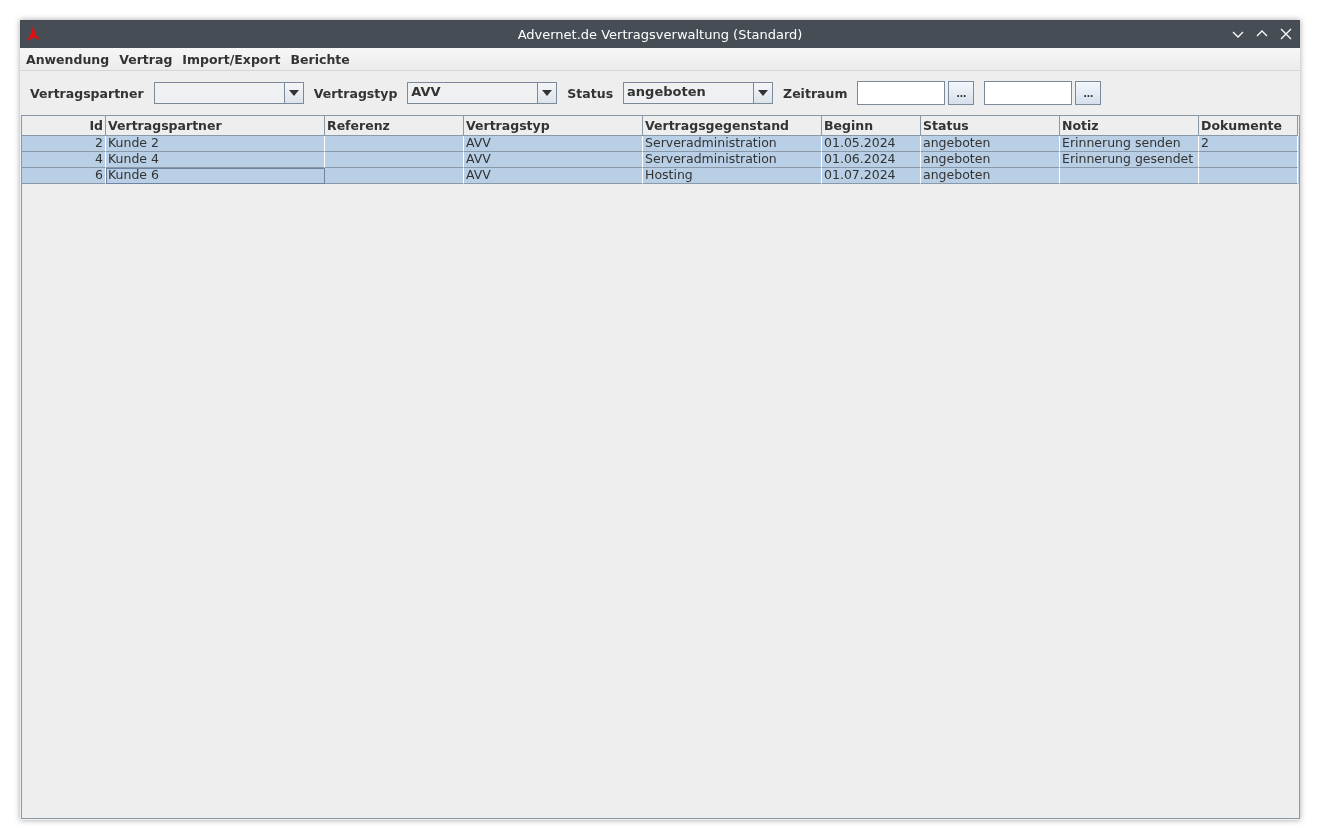 This screenshot has height=840, width=1320. I want to click on dropdown: angeboten, so click(698, 93).